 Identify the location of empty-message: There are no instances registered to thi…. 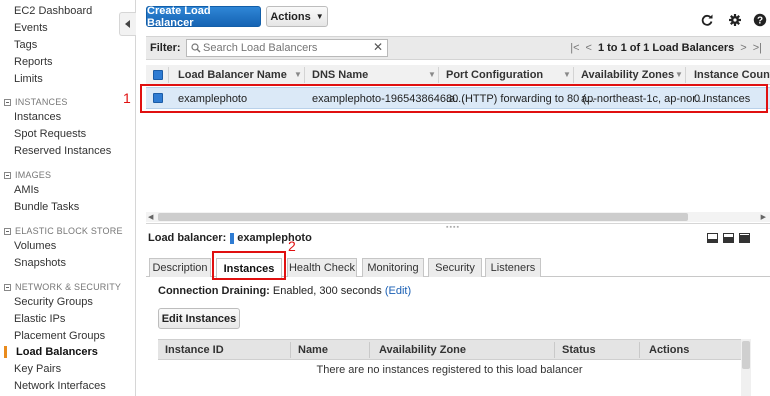
(449, 370).